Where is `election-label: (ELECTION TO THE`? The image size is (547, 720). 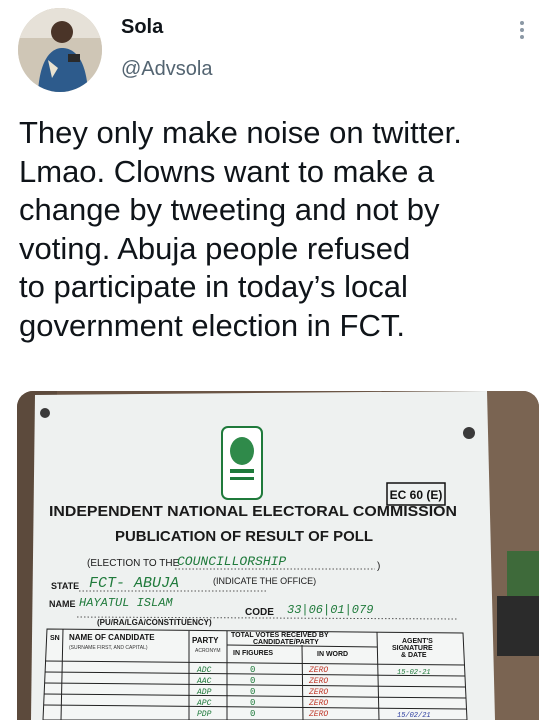
election-label: (ELECTION TO THE is located at coordinates (133, 563).